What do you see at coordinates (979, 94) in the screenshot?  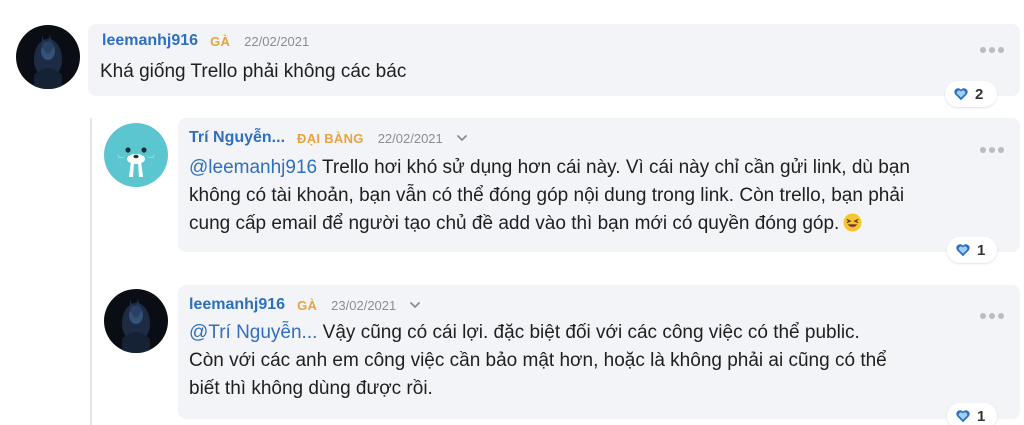 I see `reaction-count: 2` at bounding box center [979, 94].